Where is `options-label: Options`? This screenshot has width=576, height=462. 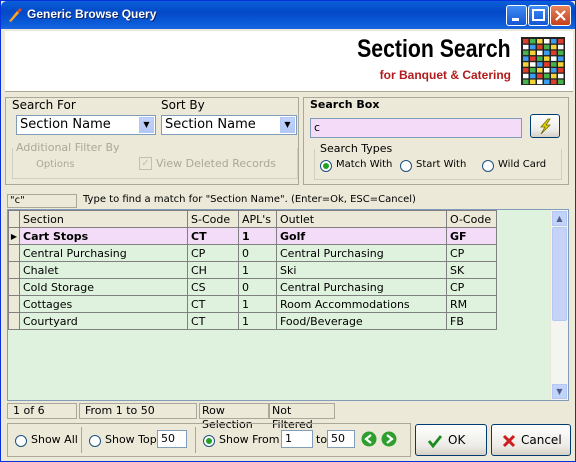
options-label: Options is located at coordinates (55, 164).